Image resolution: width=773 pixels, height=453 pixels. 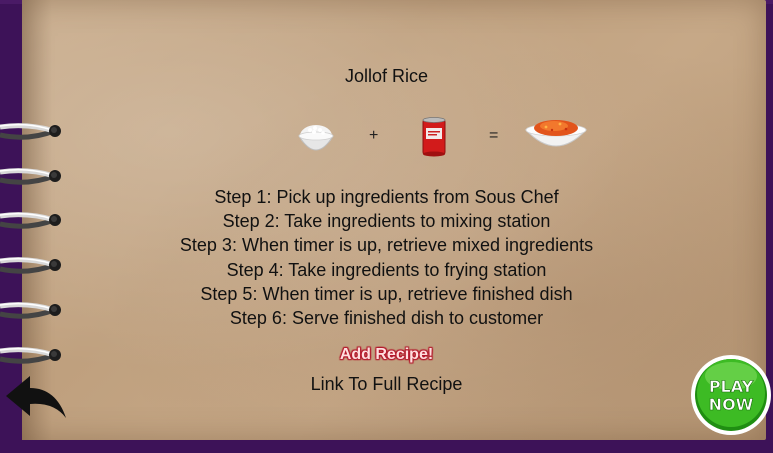 I want to click on add-recipe-button: Add Recipe!, so click(x=386, y=355).